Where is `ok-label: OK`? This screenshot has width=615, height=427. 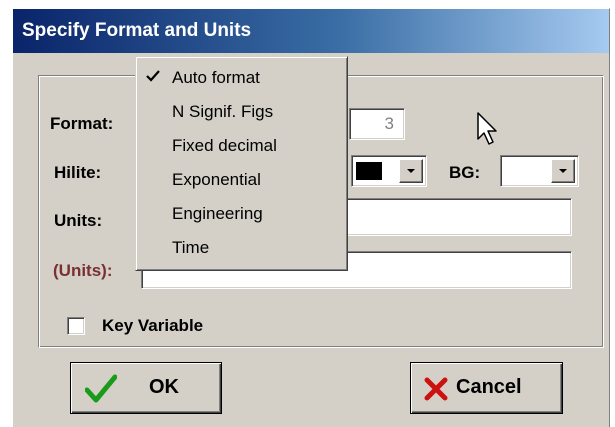
ok-label: OK is located at coordinates (164, 387).